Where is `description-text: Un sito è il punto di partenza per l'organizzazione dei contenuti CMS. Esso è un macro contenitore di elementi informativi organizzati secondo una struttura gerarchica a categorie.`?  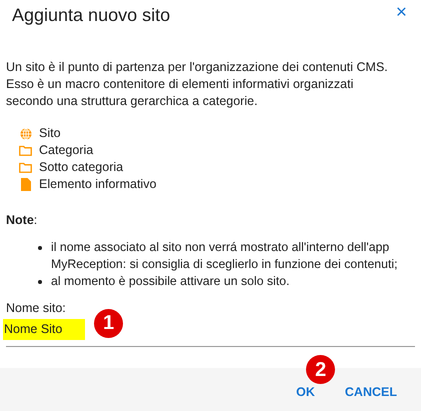 description-text: Un sito è il punto di partenza per l'organizzazione dei contenuti CMS. Esso è un macro contenitore di elementi informativi organizzati secondo una struttura gerarchica a categorie. is located at coordinates (197, 84).